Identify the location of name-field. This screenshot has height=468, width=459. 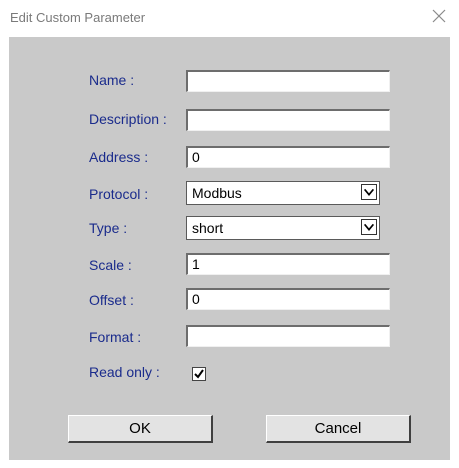
(288, 81).